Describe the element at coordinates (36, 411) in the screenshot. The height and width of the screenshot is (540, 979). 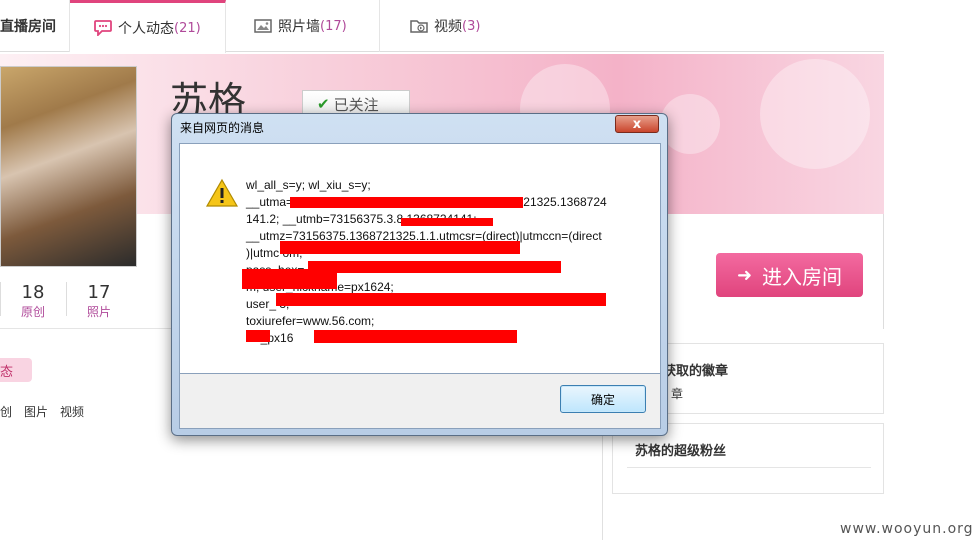
I see `filter-photos: 图片` at that location.